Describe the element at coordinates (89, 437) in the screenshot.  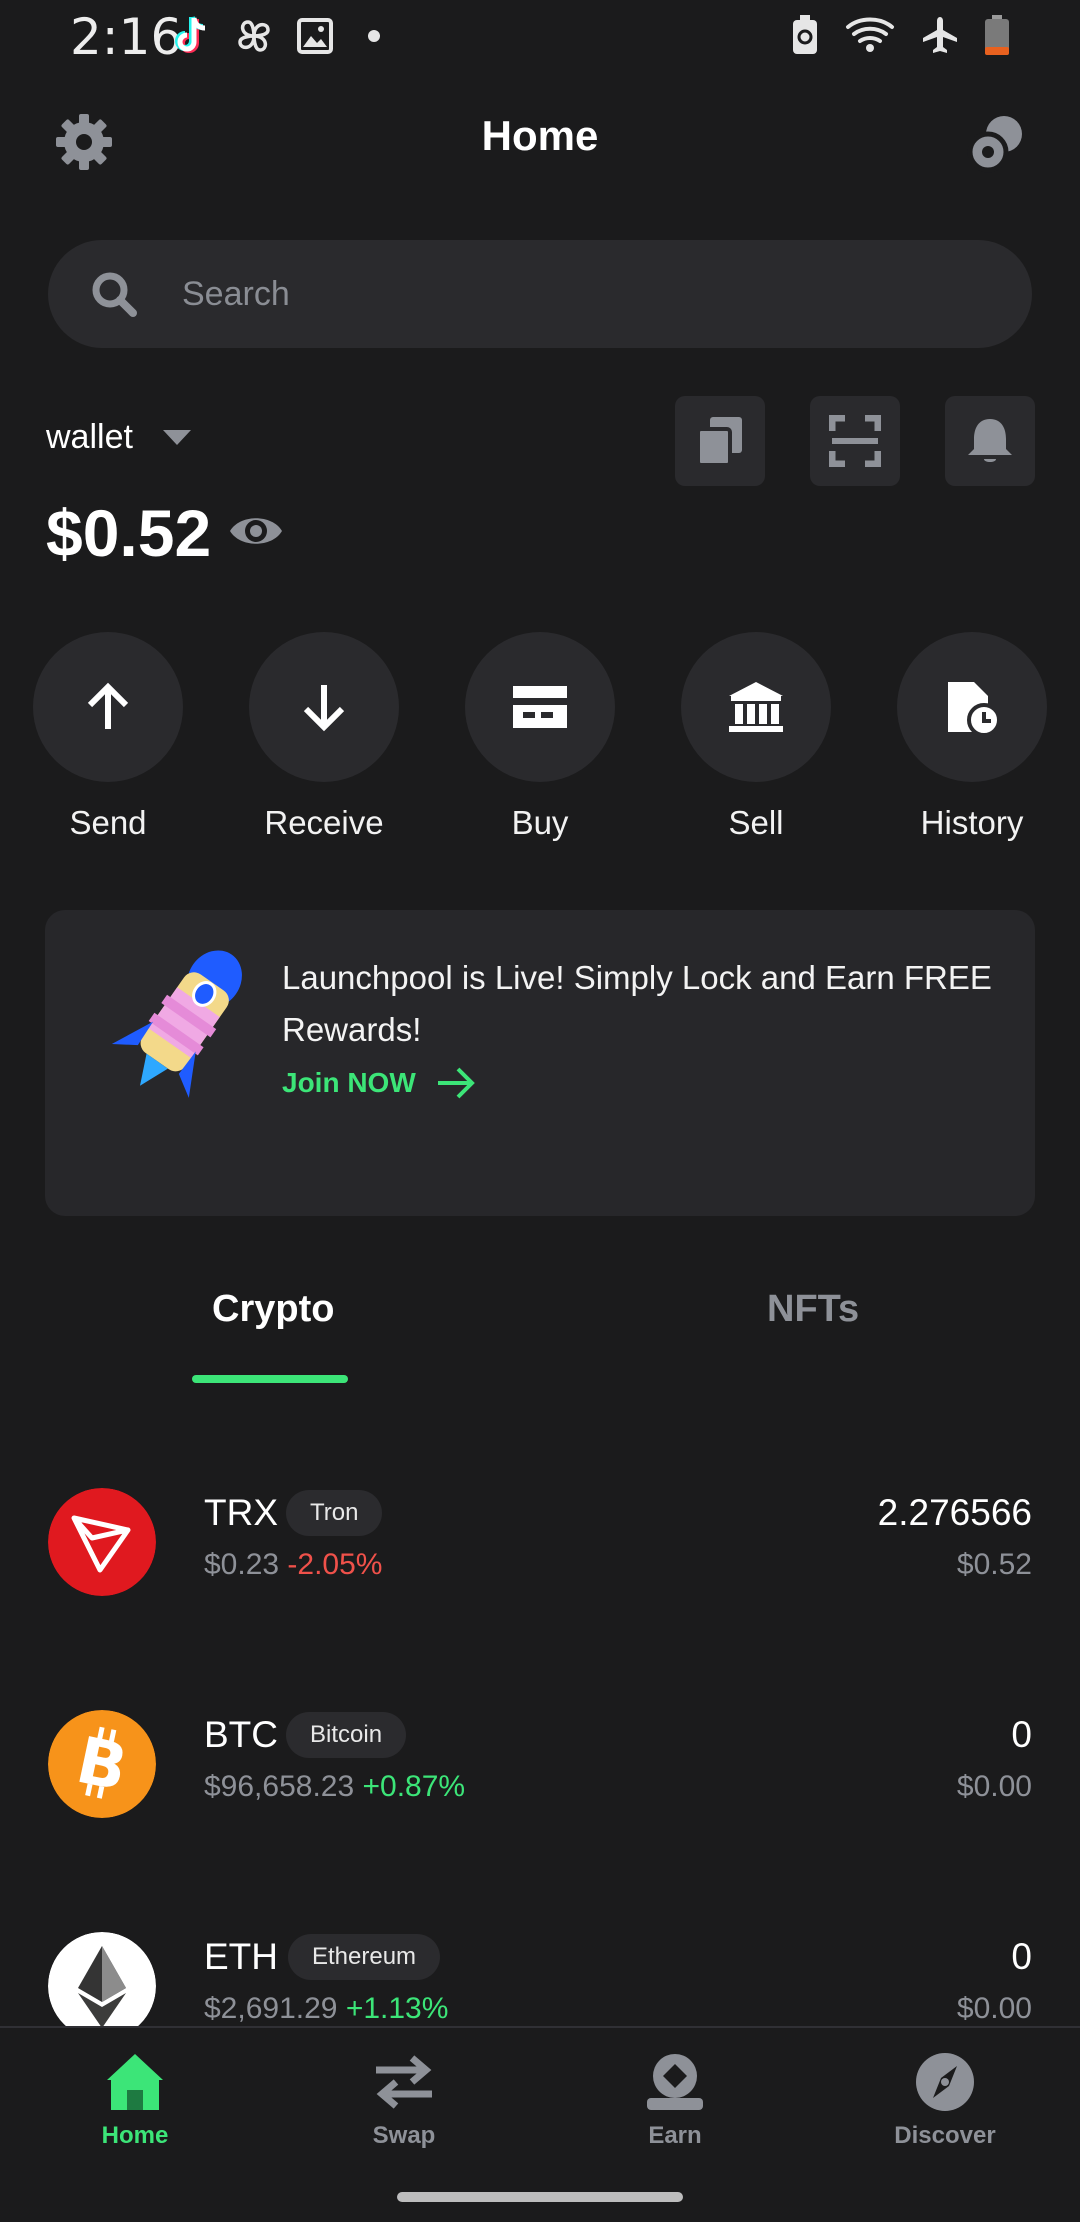
I see `wallet-name: wallet` at that location.